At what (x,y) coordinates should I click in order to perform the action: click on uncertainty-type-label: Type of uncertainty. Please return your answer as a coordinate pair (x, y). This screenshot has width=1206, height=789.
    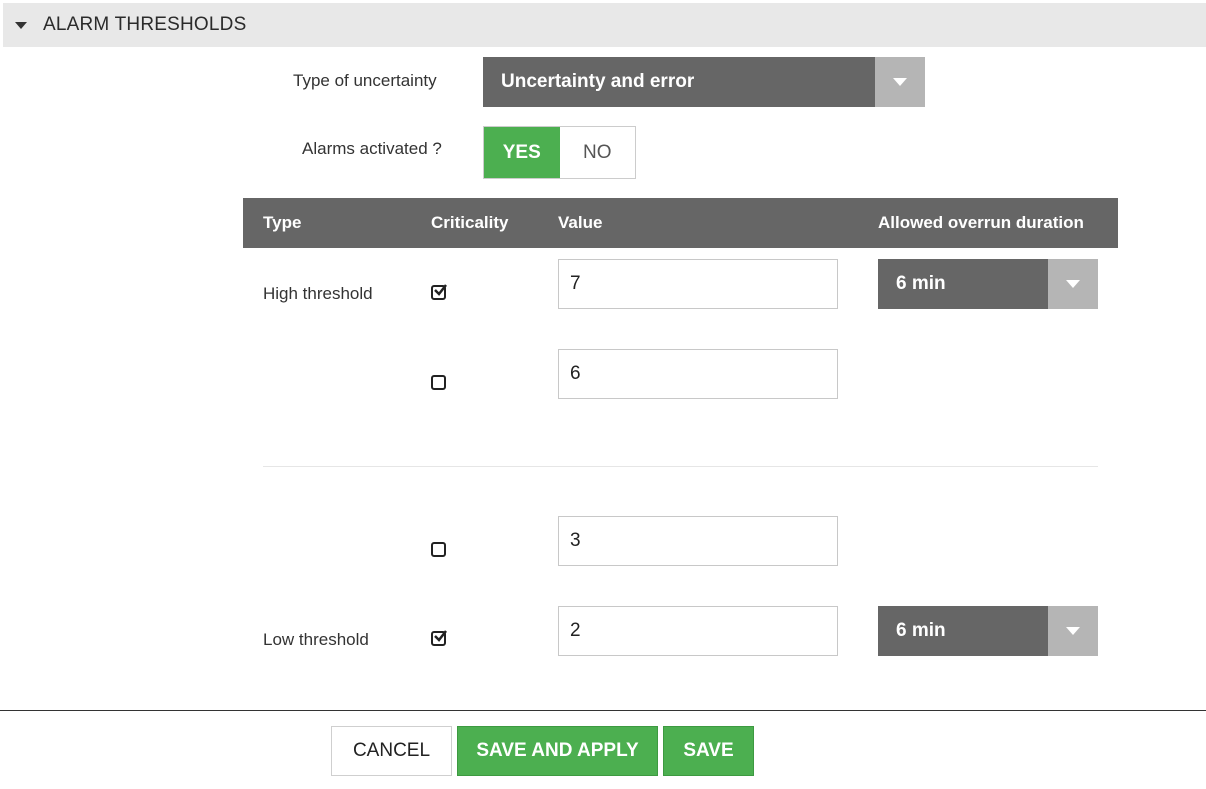
    Looking at the image, I should click on (365, 80).